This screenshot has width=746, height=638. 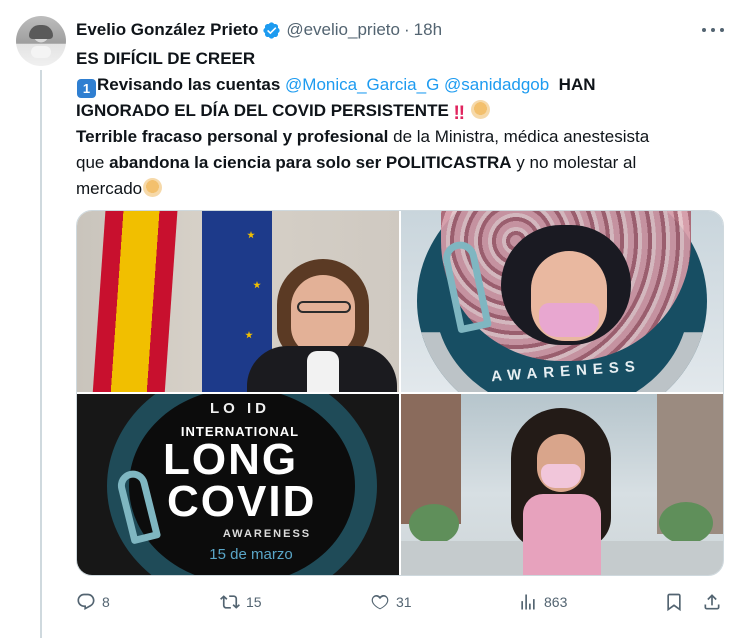 What do you see at coordinates (562, 301) in the screenshot?
I see `media-image-2: AWARENESS` at bounding box center [562, 301].